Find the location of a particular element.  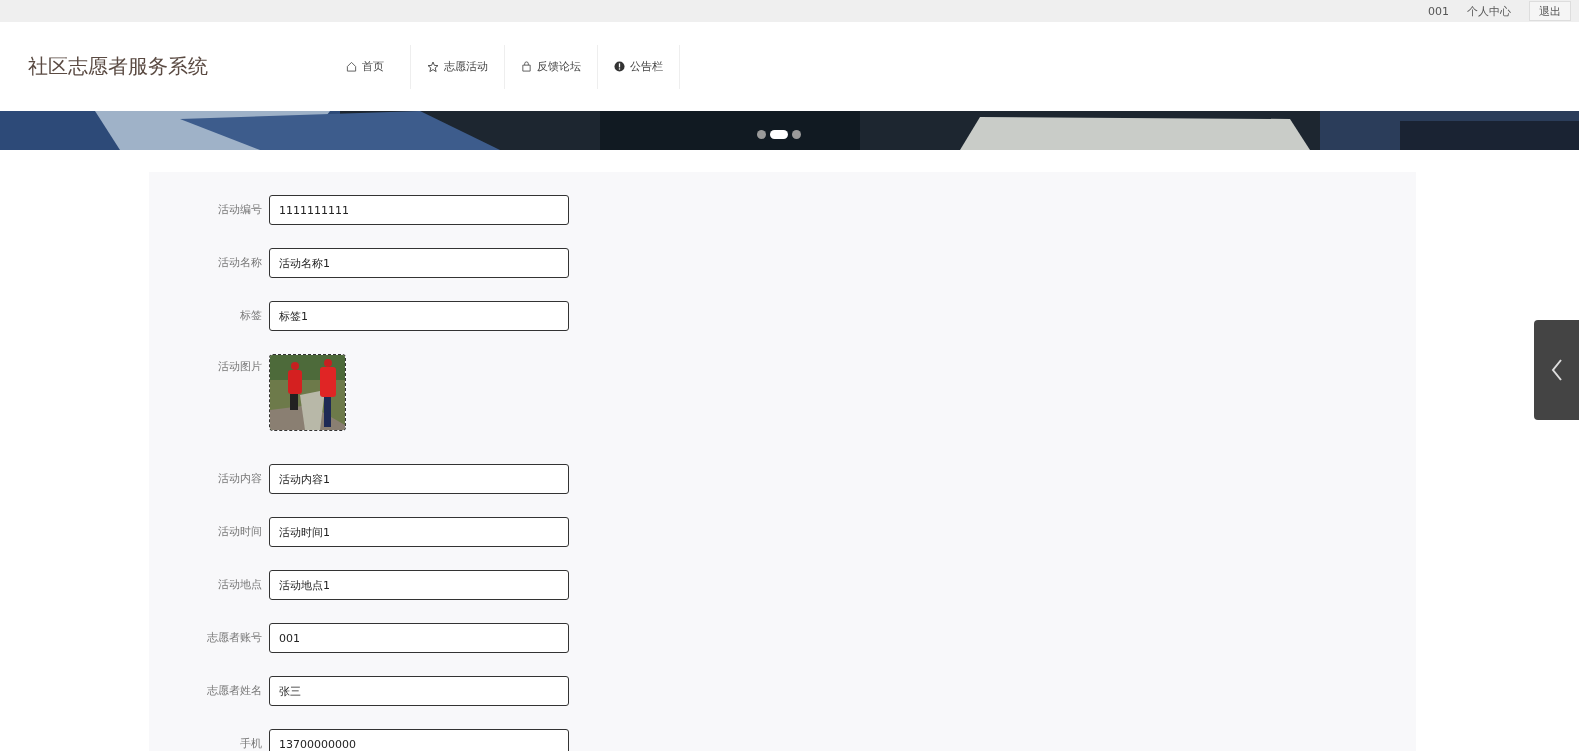

chevron-left-icon is located at coordinates (1556, 370).